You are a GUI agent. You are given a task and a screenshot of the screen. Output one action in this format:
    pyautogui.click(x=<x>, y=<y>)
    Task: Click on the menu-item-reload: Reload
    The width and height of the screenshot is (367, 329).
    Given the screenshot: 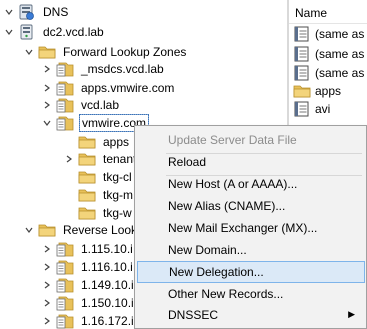 What is the action you would take?
    pyautogui.click(x=251, y=162)
    